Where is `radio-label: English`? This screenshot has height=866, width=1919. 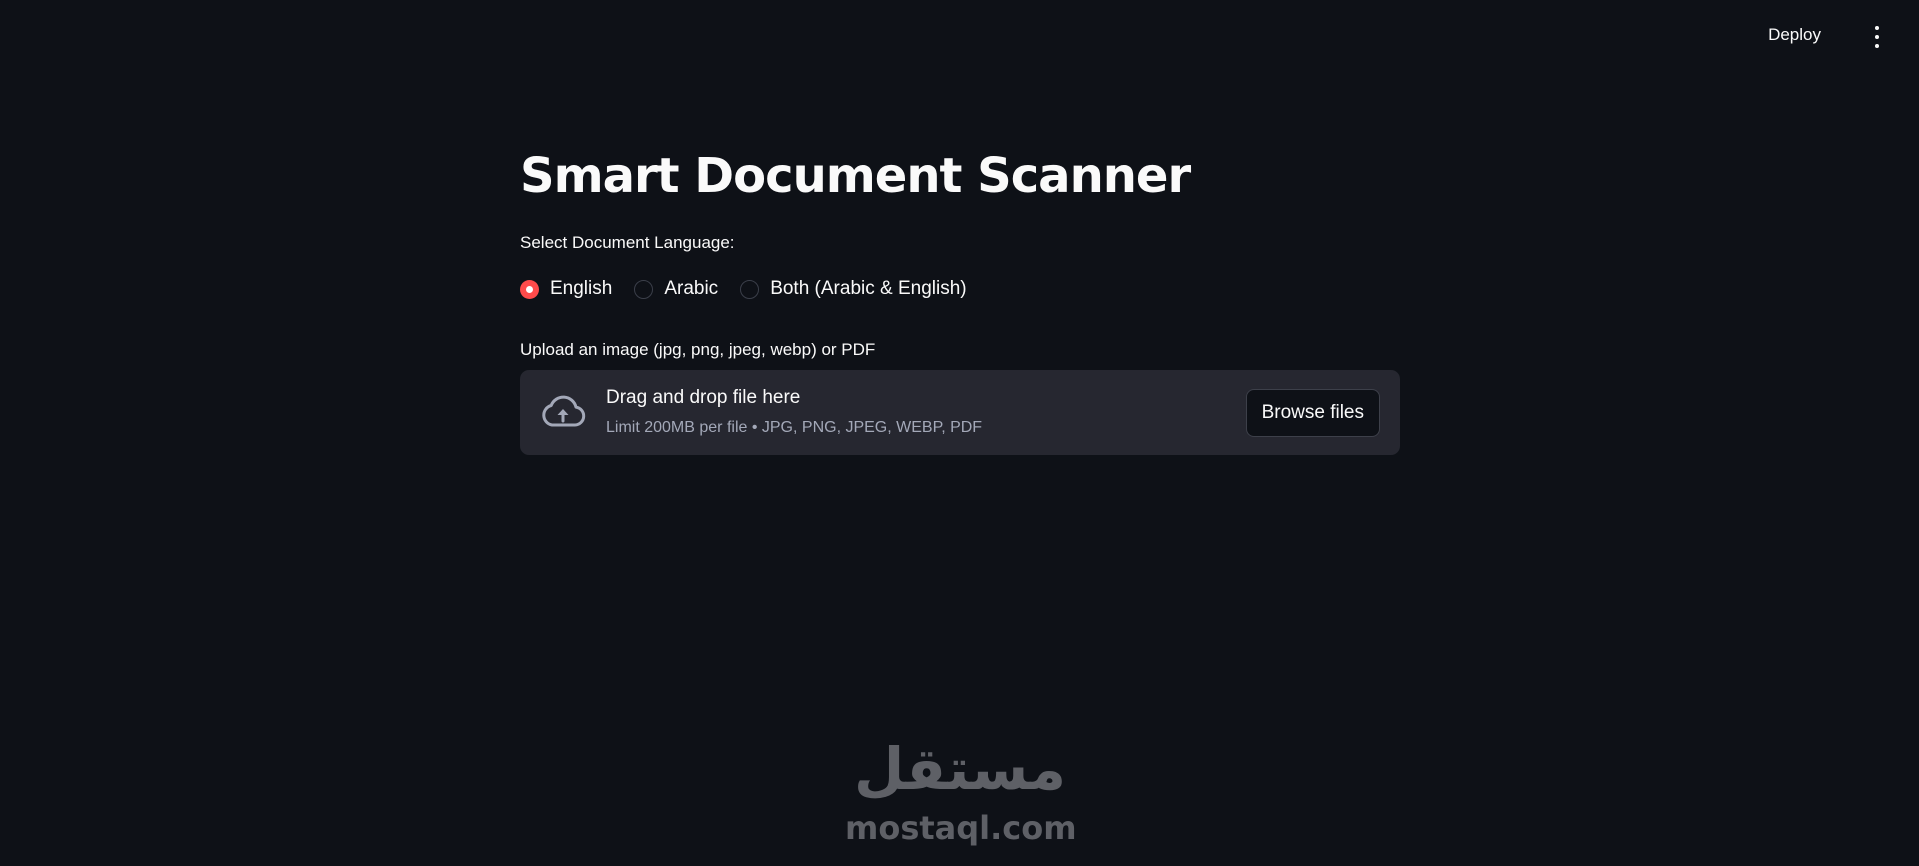
radio-label: English is located at coordinates (581, 288).